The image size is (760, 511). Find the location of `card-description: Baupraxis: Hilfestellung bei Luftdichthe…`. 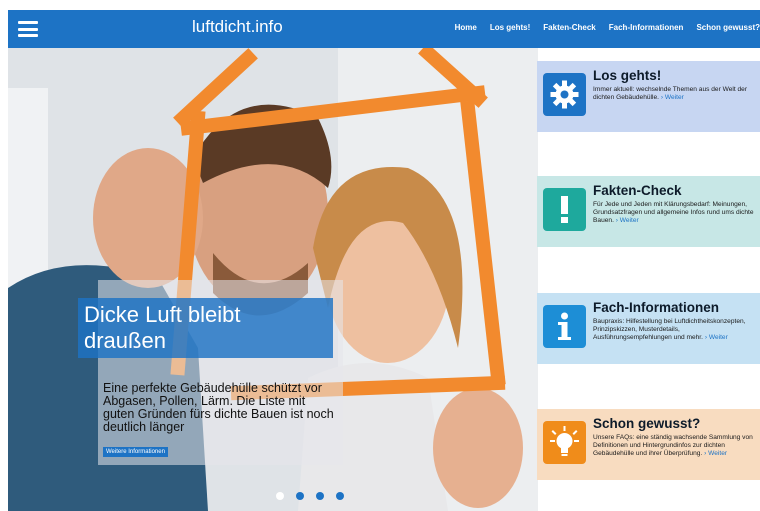

card-description: Baupraxis: Hilfestellung bei Luftdichthe… is located at coordinates (669, 329).